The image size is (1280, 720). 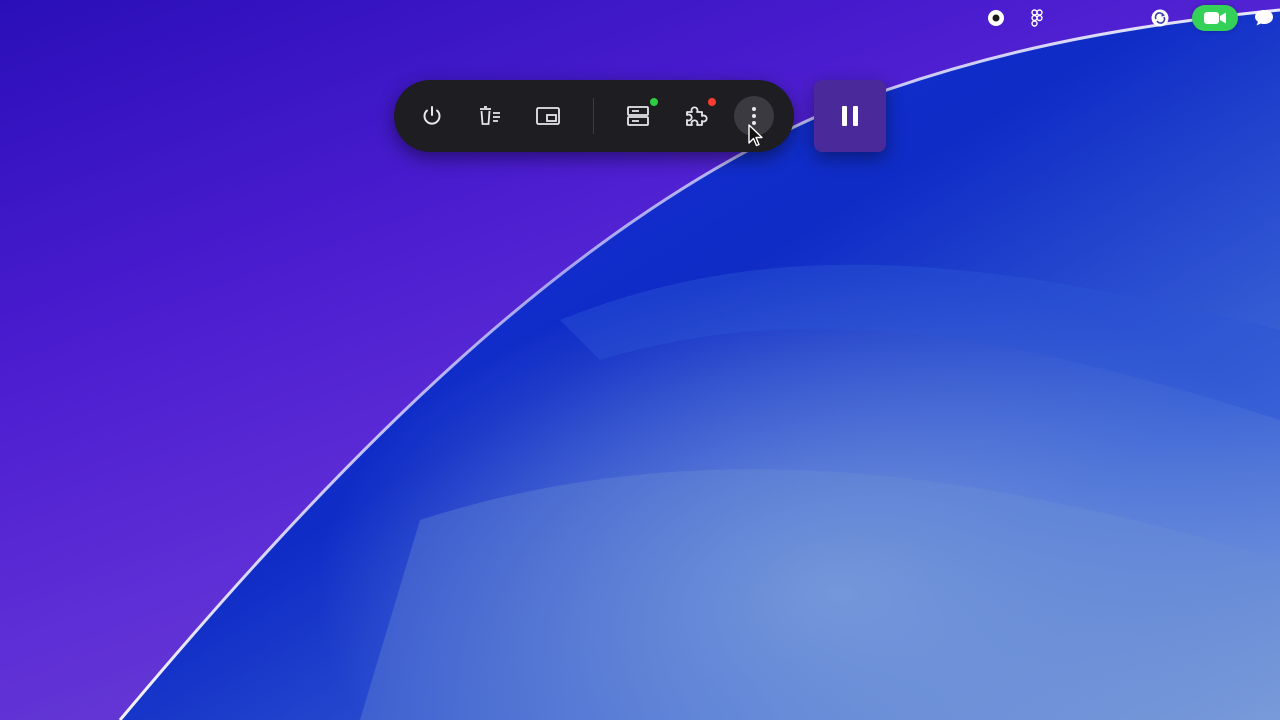 I want to click on sync-icon, so click(x=1160, y=18).